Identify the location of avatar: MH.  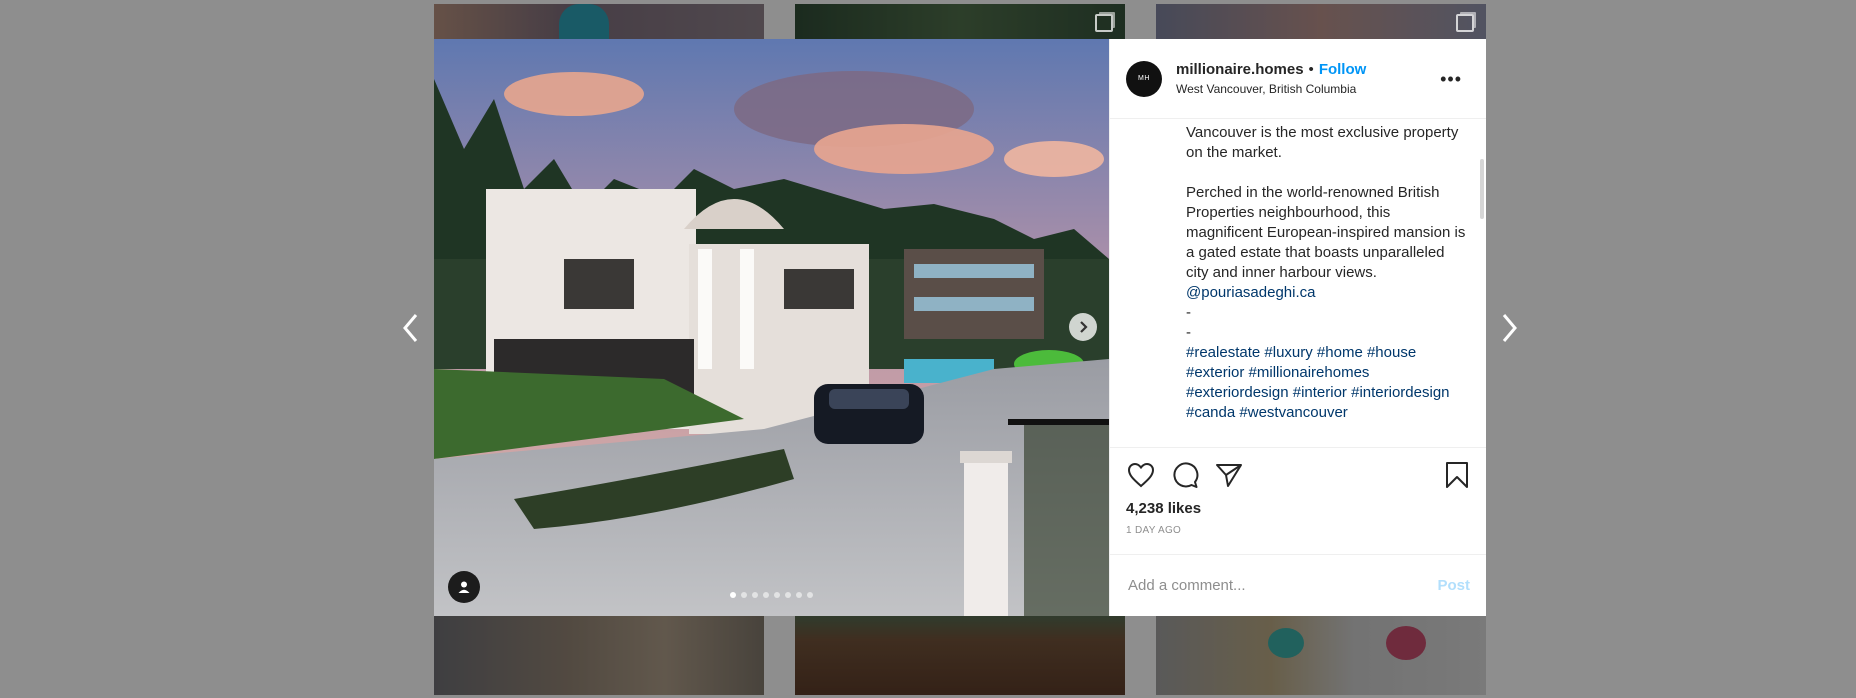
(1144, 78).